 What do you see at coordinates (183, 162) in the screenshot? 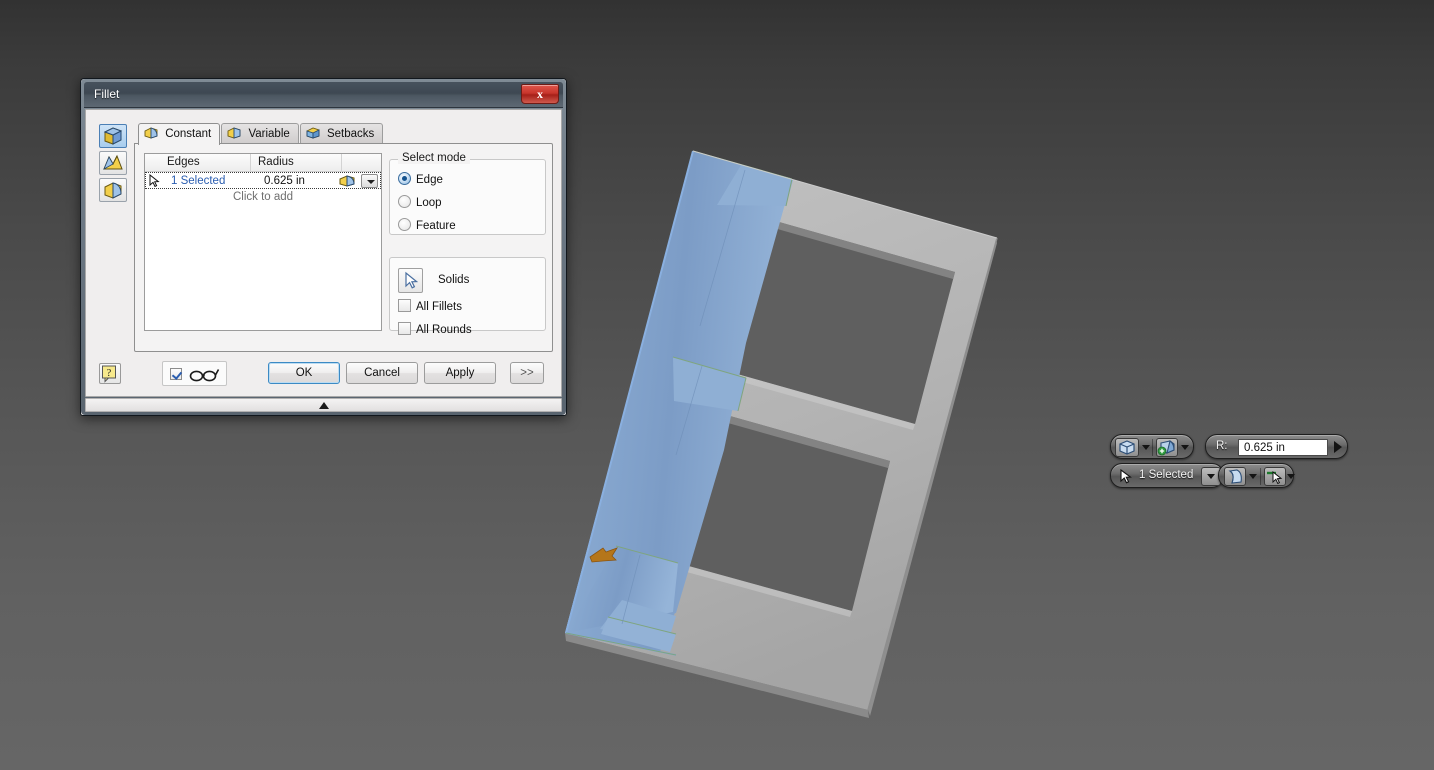
I see `column-header-edges: Edges` at bounding box center [183, 162].